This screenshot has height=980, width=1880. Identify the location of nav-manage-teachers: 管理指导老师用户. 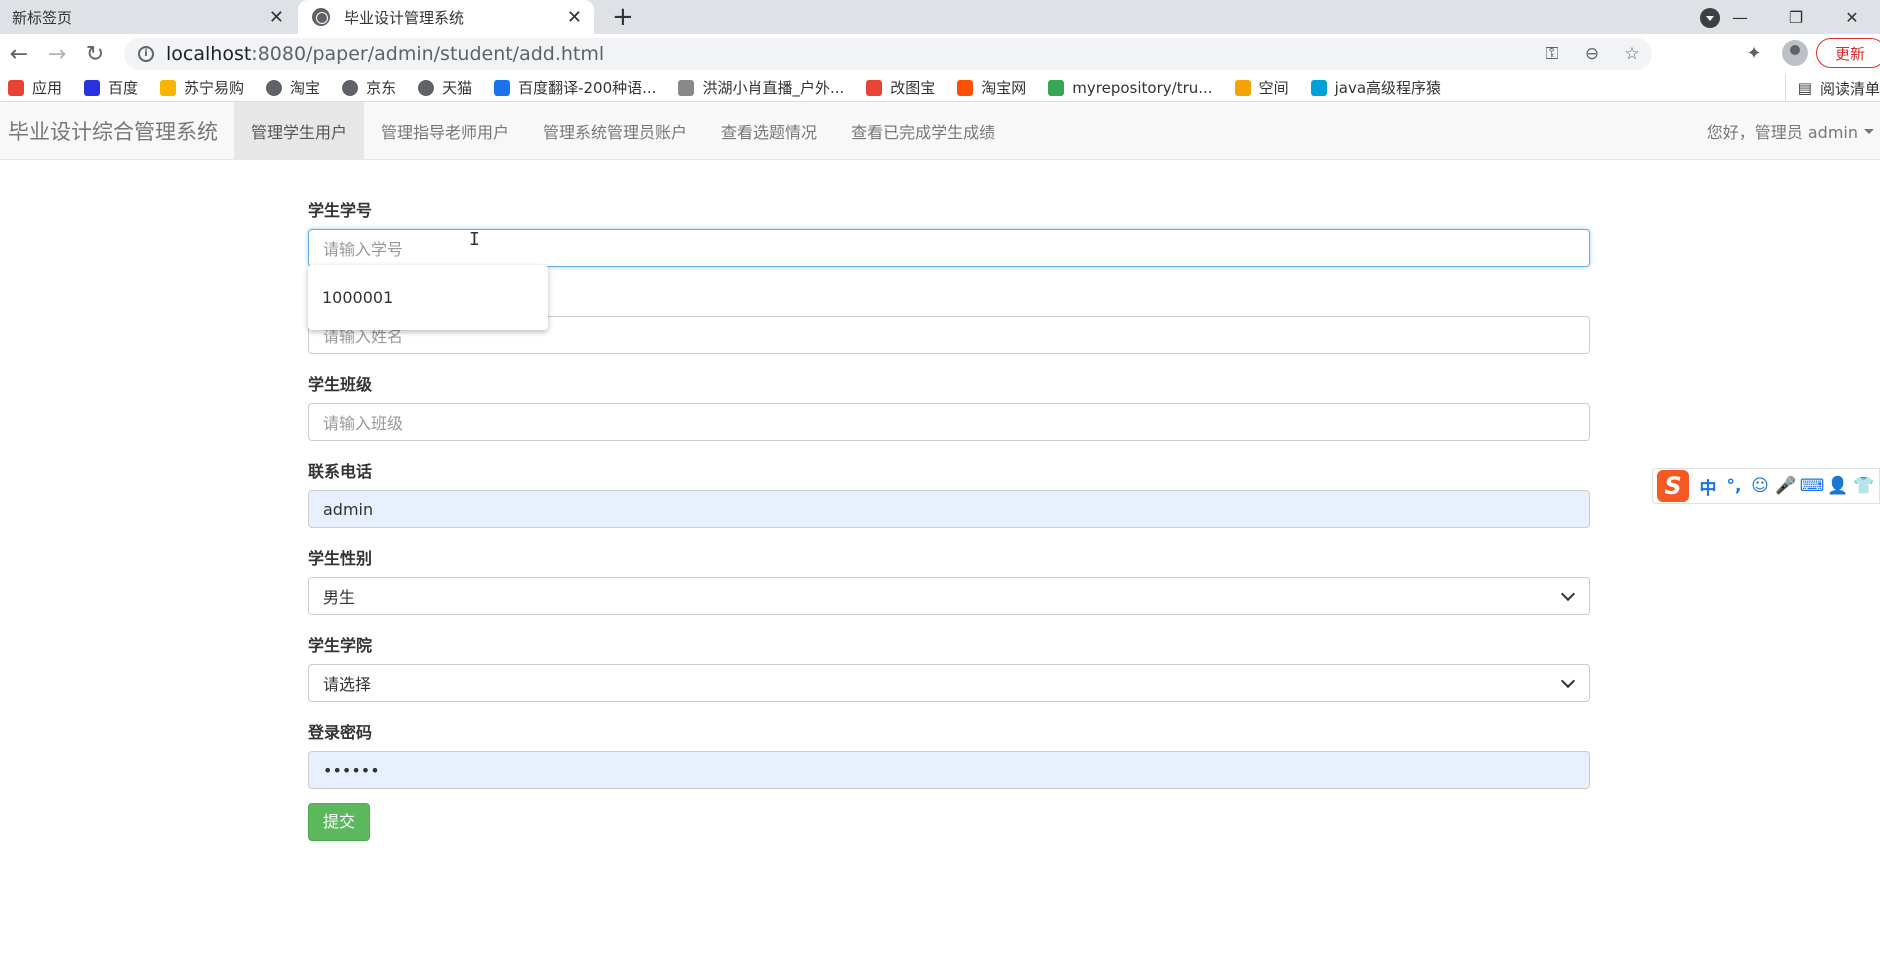
(445, 130).